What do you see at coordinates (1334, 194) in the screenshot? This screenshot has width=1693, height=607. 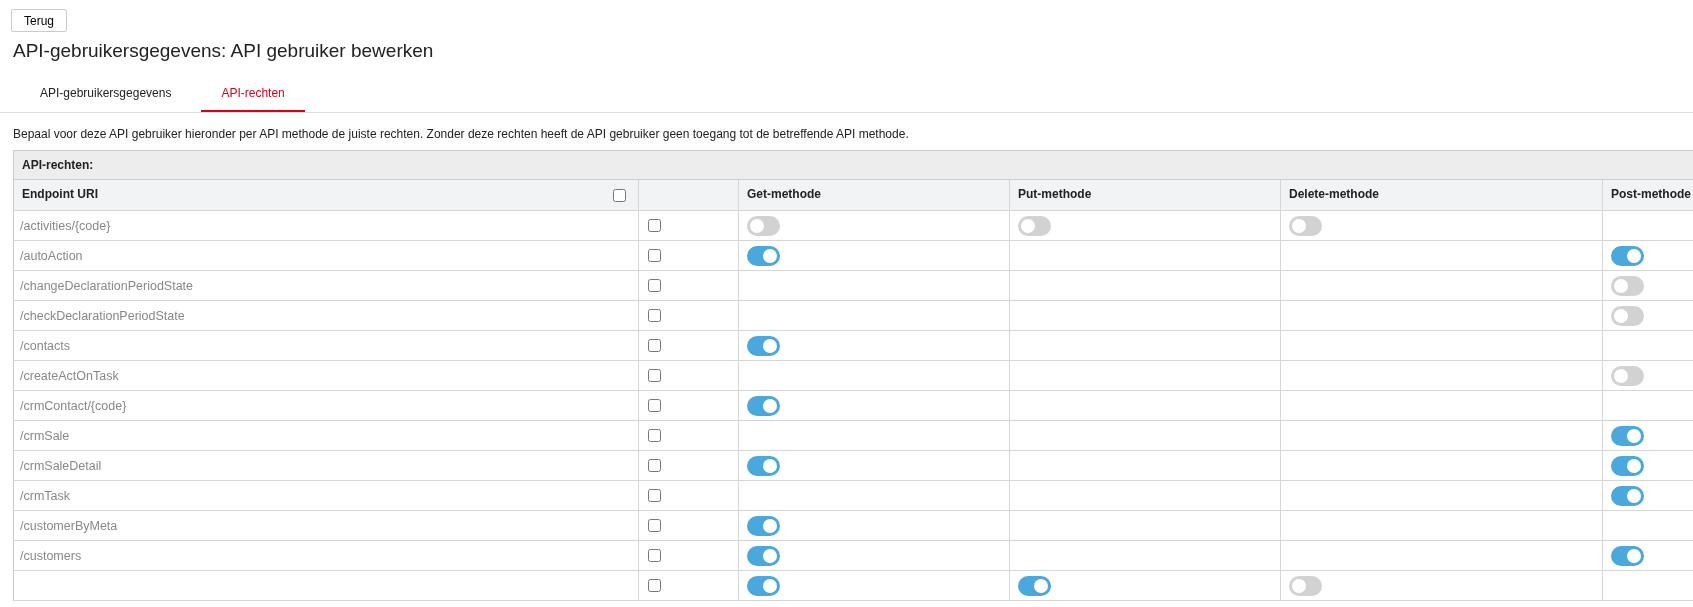 I see `column-header: Delete-methode` at bounding box center [1334, 194].